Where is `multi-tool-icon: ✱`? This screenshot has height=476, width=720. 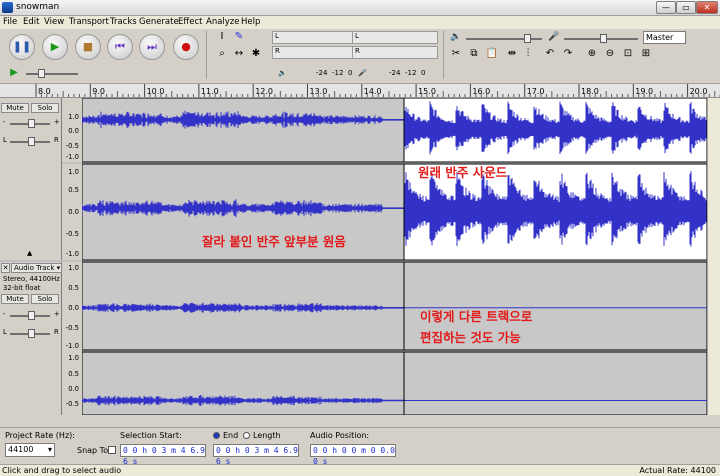
multi-tool-icon: ✱ is located at coordinates (256, 54).